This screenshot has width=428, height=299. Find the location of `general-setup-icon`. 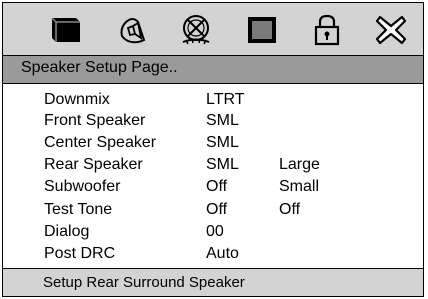

general-setup-icon is located at coordinates (66, 30).